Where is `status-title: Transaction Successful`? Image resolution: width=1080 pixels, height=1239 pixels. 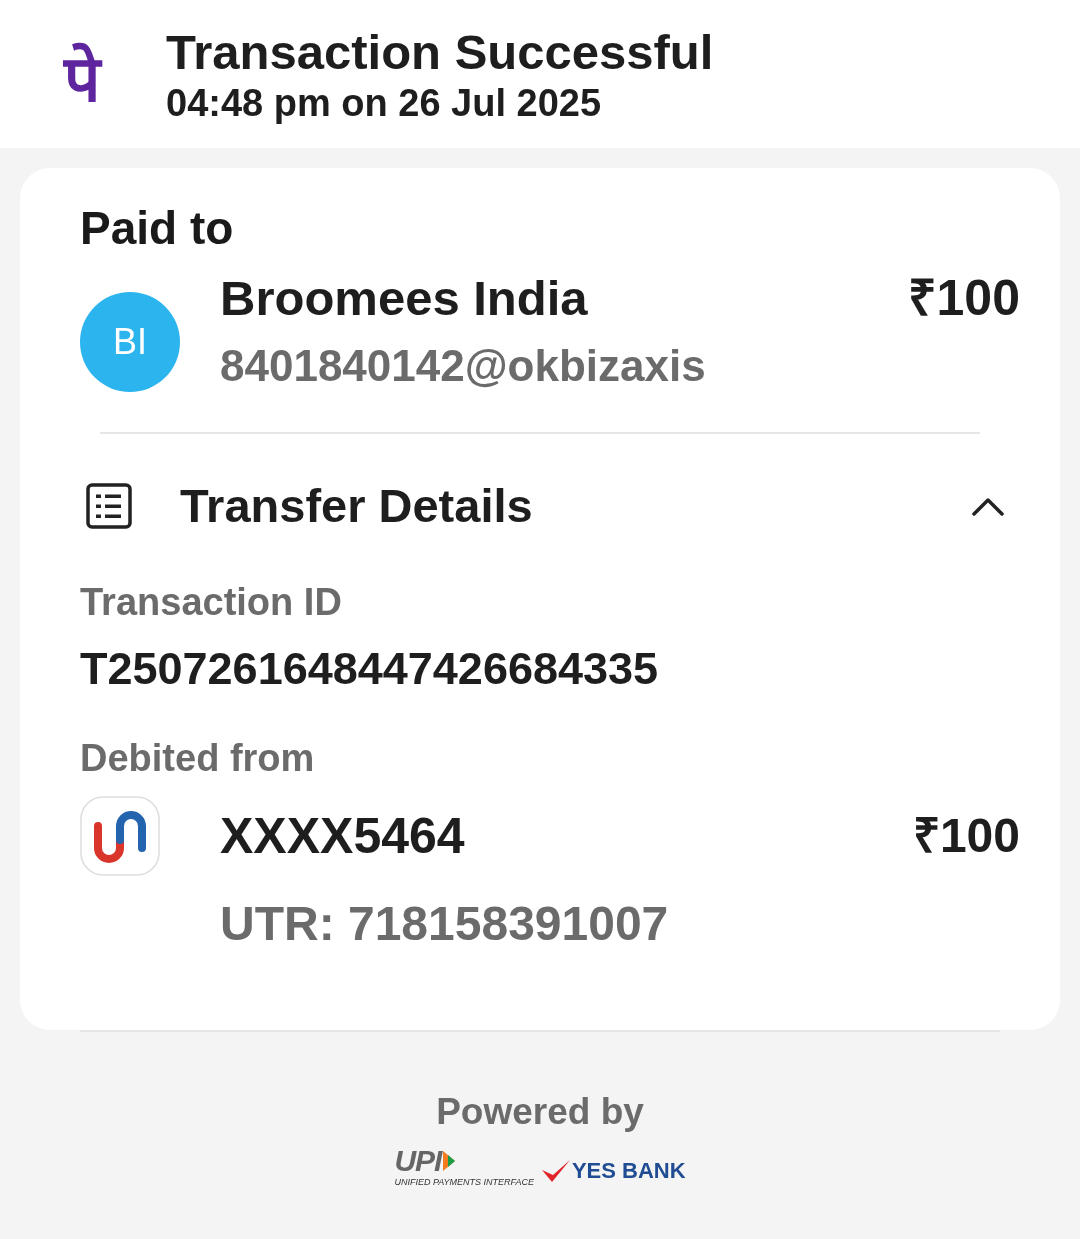 status-title: Transaction Successful is located at coordinates (440, 52).